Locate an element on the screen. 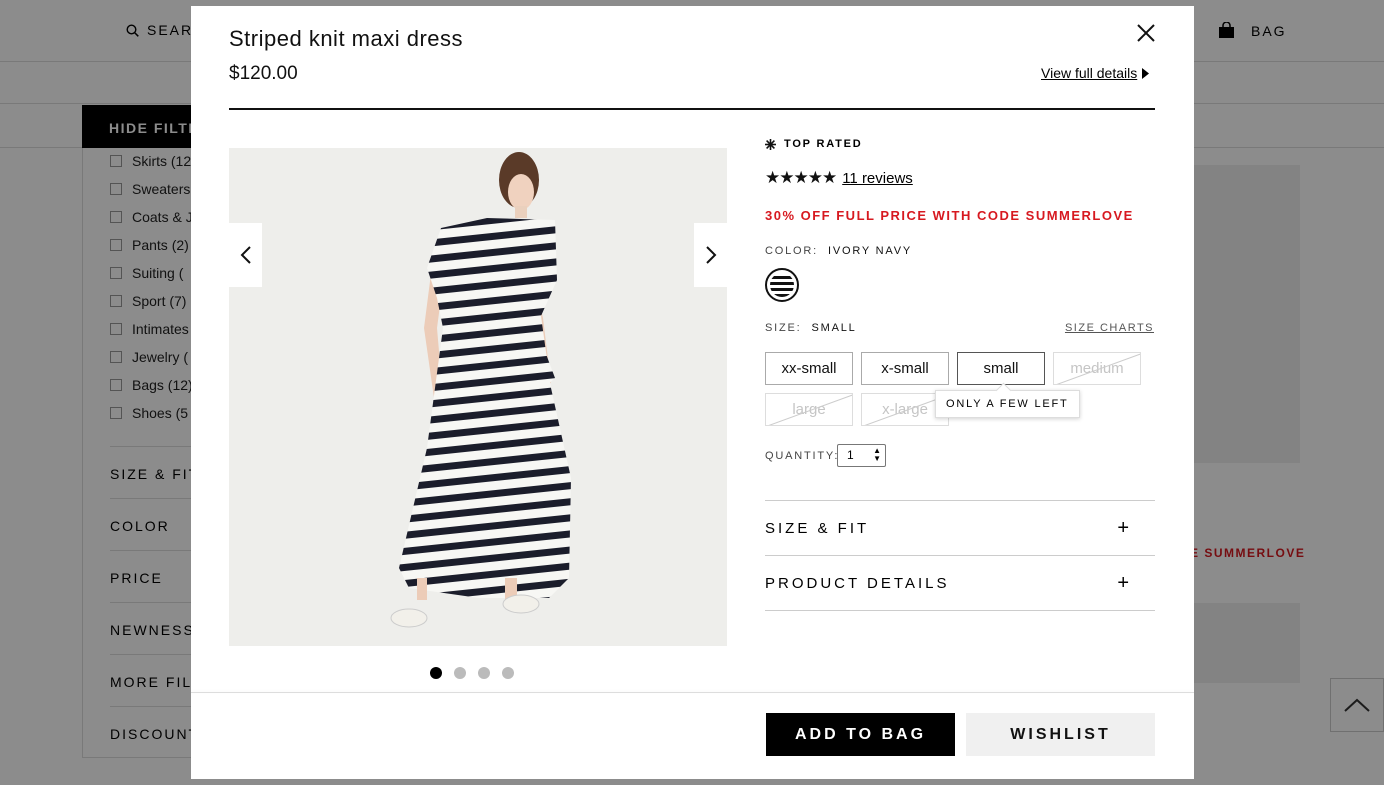 Image resolution: width=1384 pixels, height=785 pixels. view-full-details-label: View full details is located at coordinates (1089, 73).